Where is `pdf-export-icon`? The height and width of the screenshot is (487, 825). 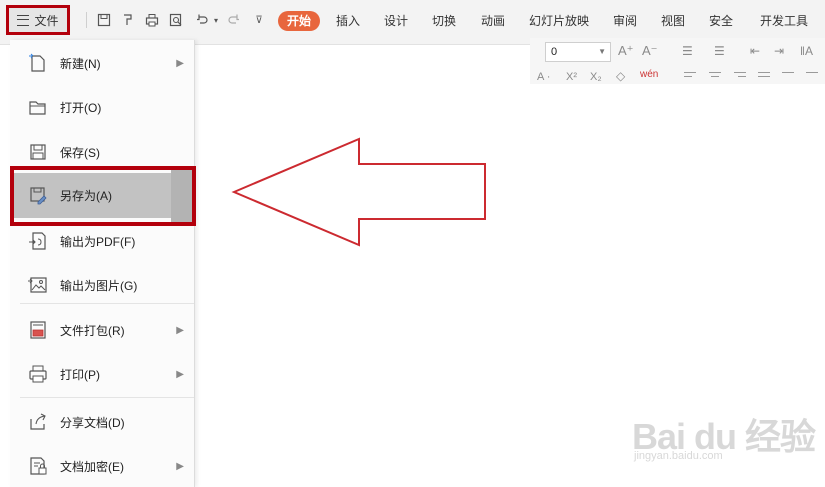
pdf-export-icon is located at coordinates (38, 241).